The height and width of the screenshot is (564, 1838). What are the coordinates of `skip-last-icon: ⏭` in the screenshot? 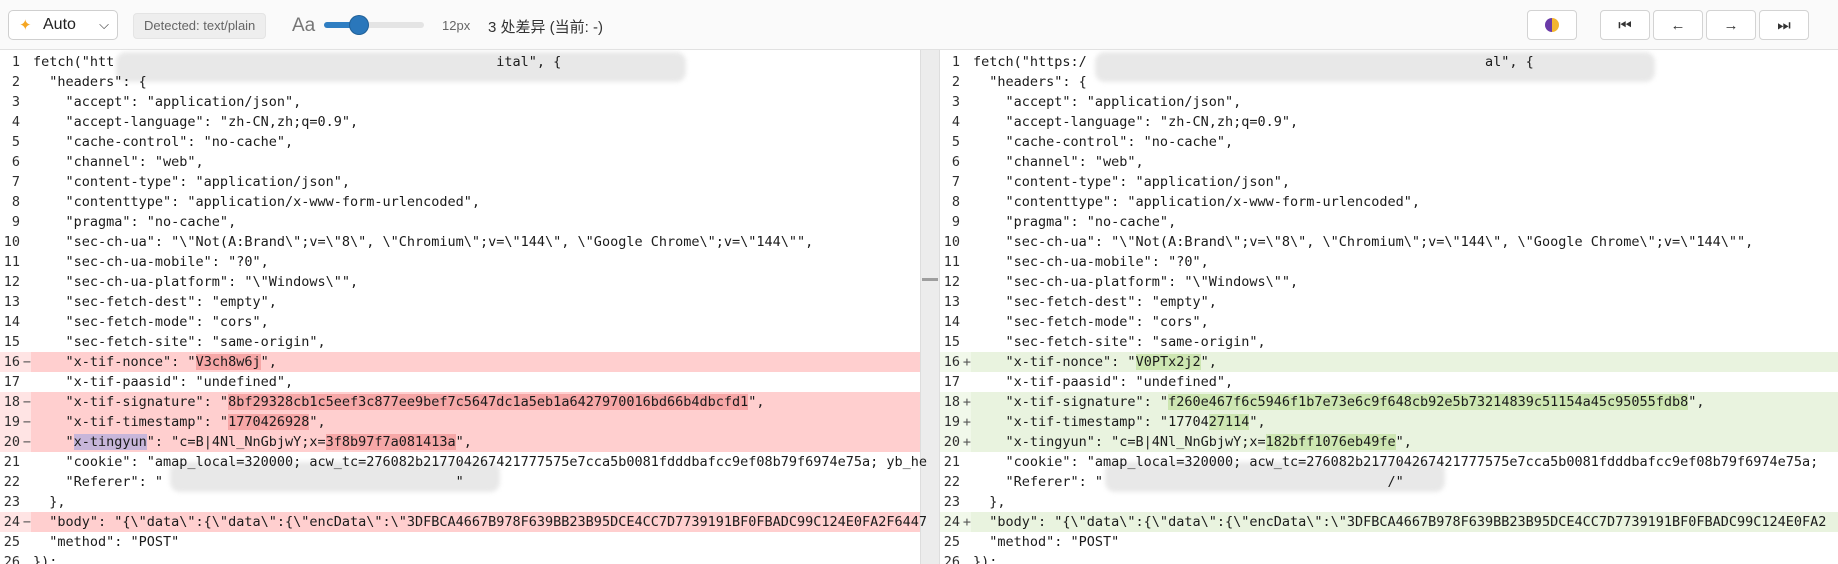 It's located at (1784, 25).